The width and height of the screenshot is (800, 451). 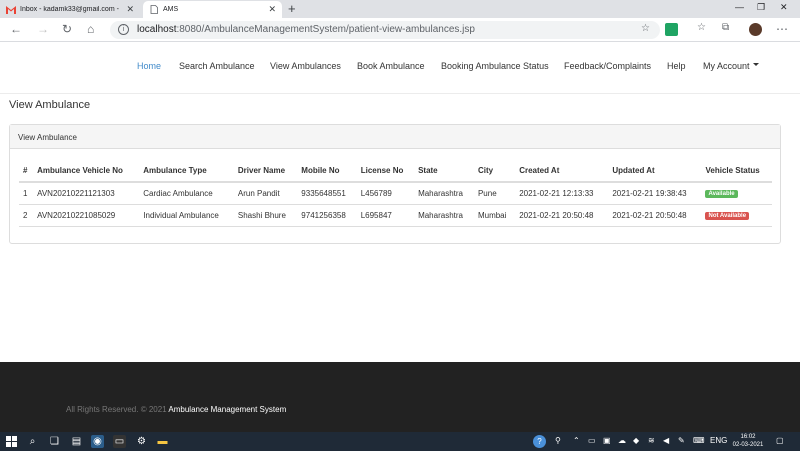 What do you see at coordinates (725, 27) in the screenshot?
I see `collections-icon: ⧉` at bounding box center [725, 27].